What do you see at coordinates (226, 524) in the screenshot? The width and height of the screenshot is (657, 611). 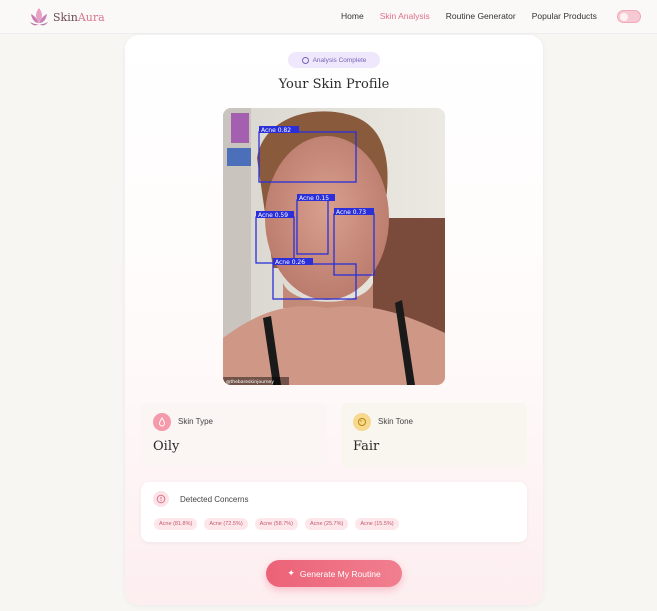 I see `concern-tag: Acne (72.5%)` at bounding box center [226, 524].